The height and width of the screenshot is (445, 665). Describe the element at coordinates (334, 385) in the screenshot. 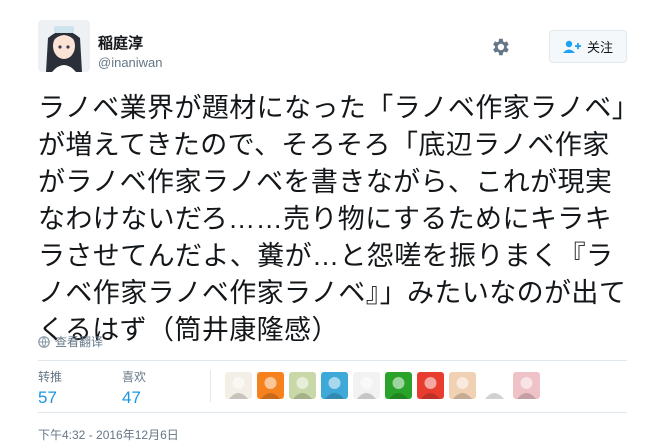

I see `cat-avatar-icon` at that location.